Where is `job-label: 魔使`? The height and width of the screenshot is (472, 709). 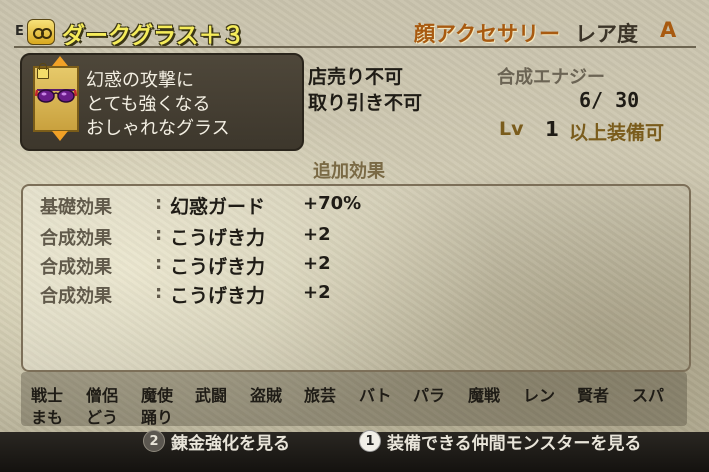
job-label: 魔使 is located at coordinates (157, 395).